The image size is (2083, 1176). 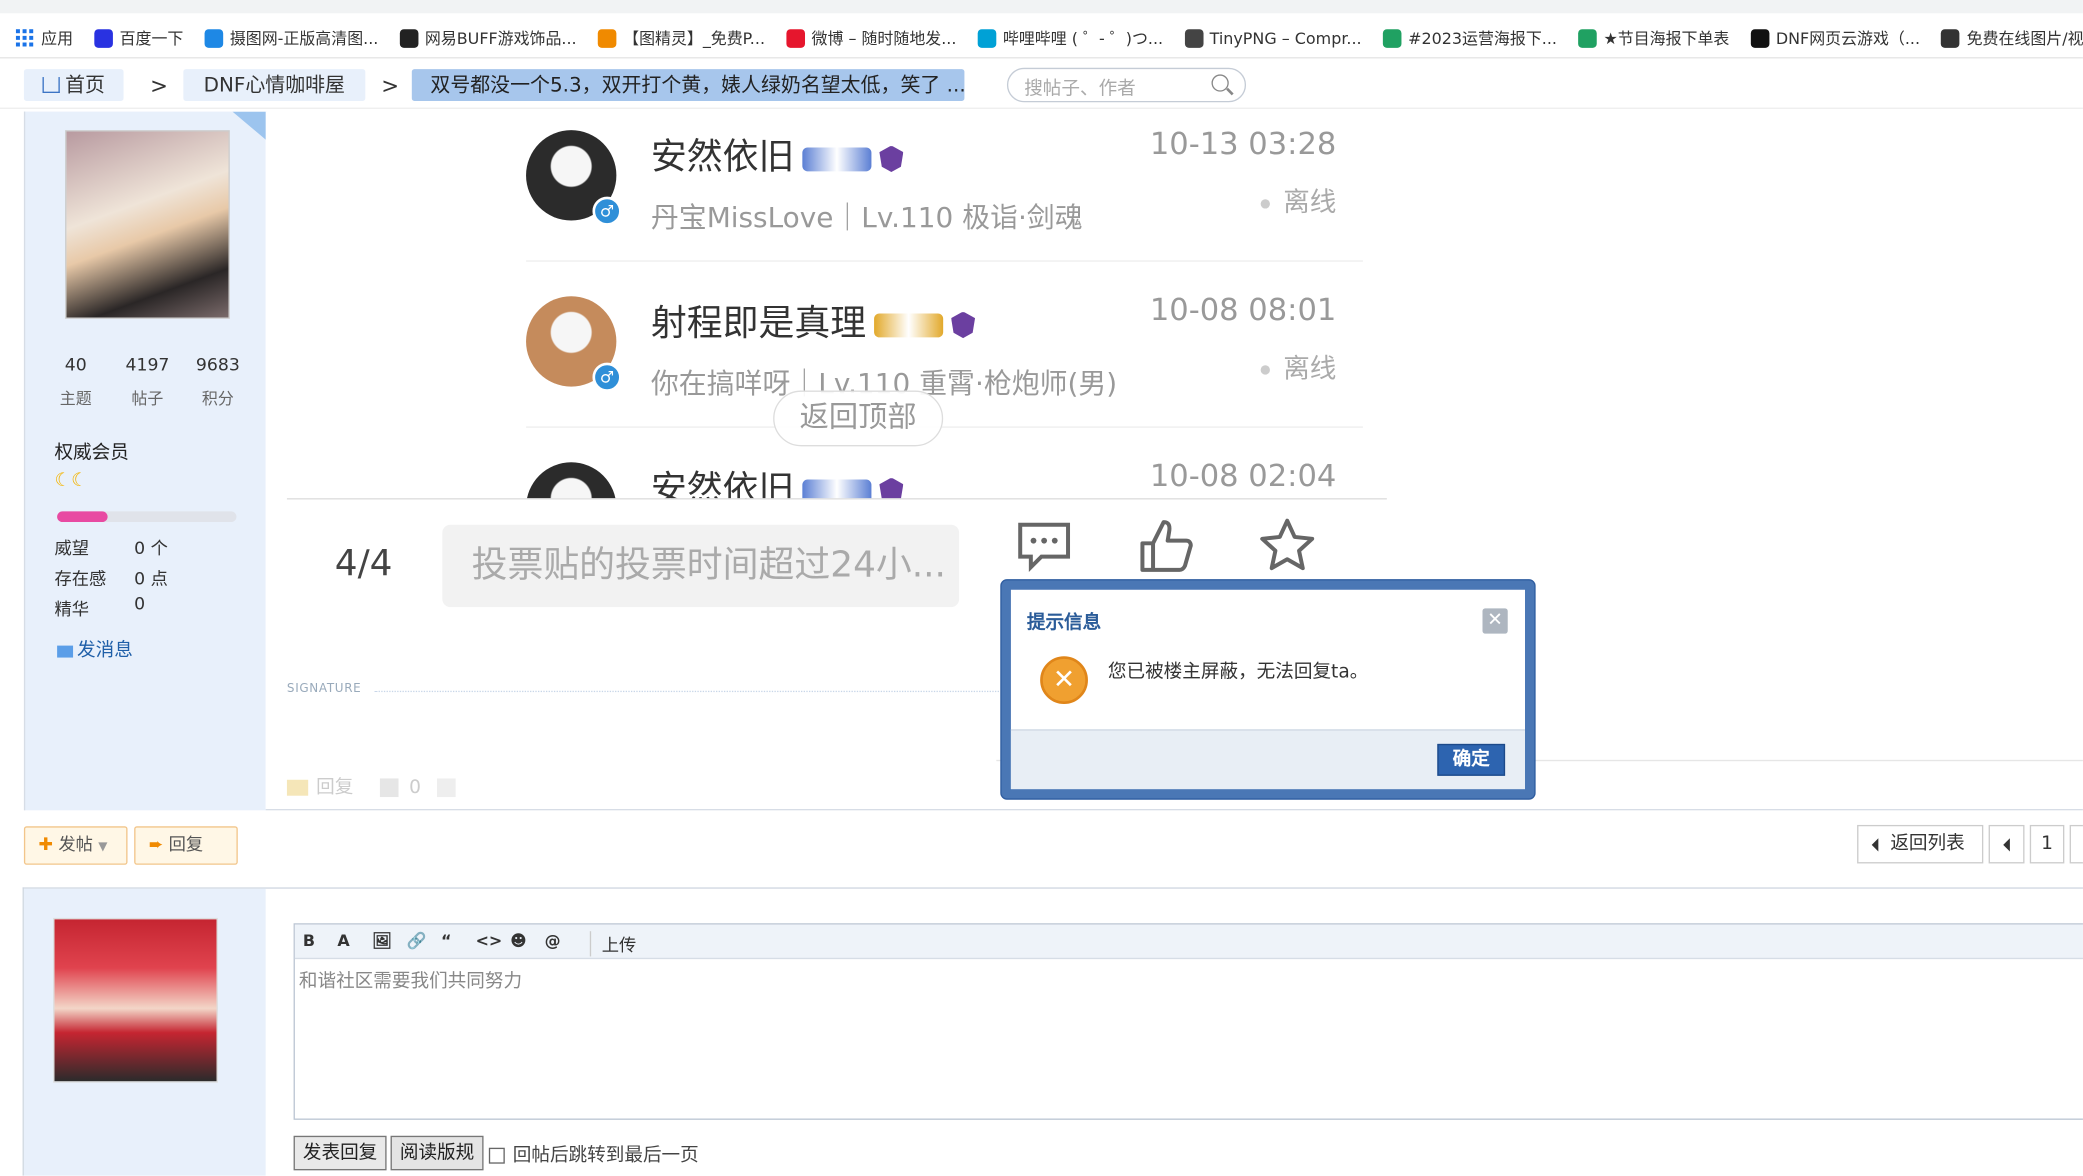 What do you see at coordinates (274, 85) in the screenshot?
I see `breadcrumb-forum: DNF心情咖啡屋` at bounding box center [274, 85].